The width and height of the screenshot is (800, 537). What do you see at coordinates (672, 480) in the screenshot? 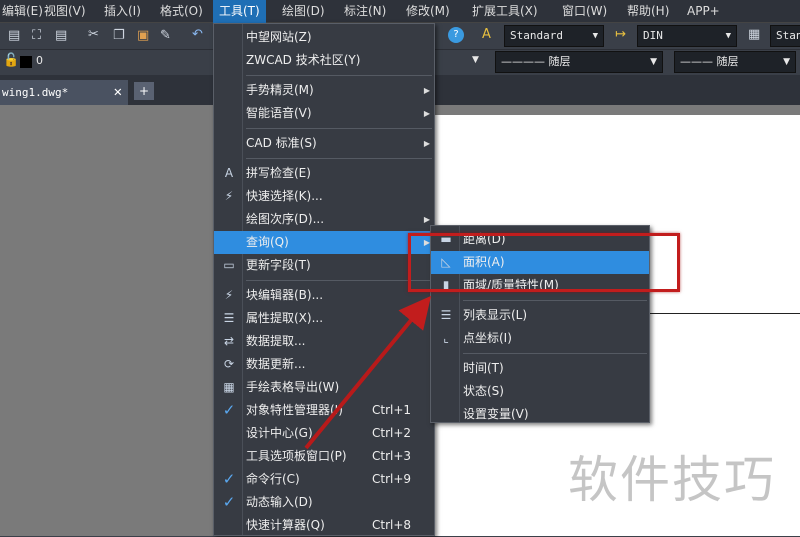
I see `watermark: 软件技巧` at bounding box center [672, 480].